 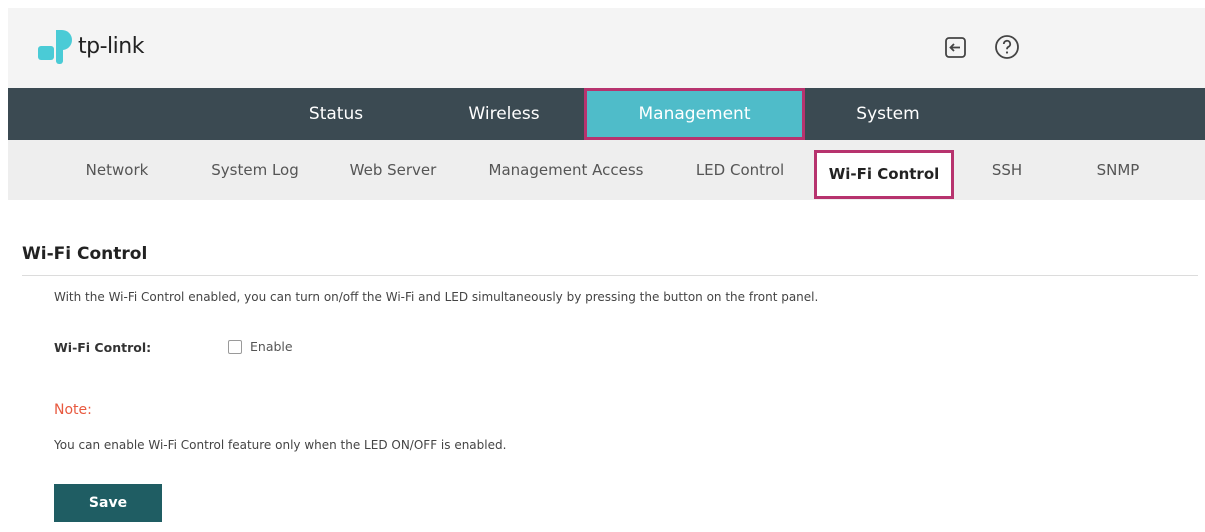 I want to click on help-icon, so click(x=1007, y=47).